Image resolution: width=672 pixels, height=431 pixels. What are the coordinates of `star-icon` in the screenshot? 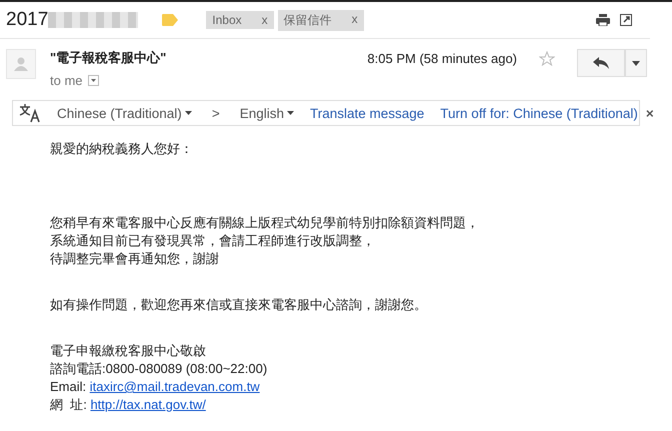 It's located at (547, 58).